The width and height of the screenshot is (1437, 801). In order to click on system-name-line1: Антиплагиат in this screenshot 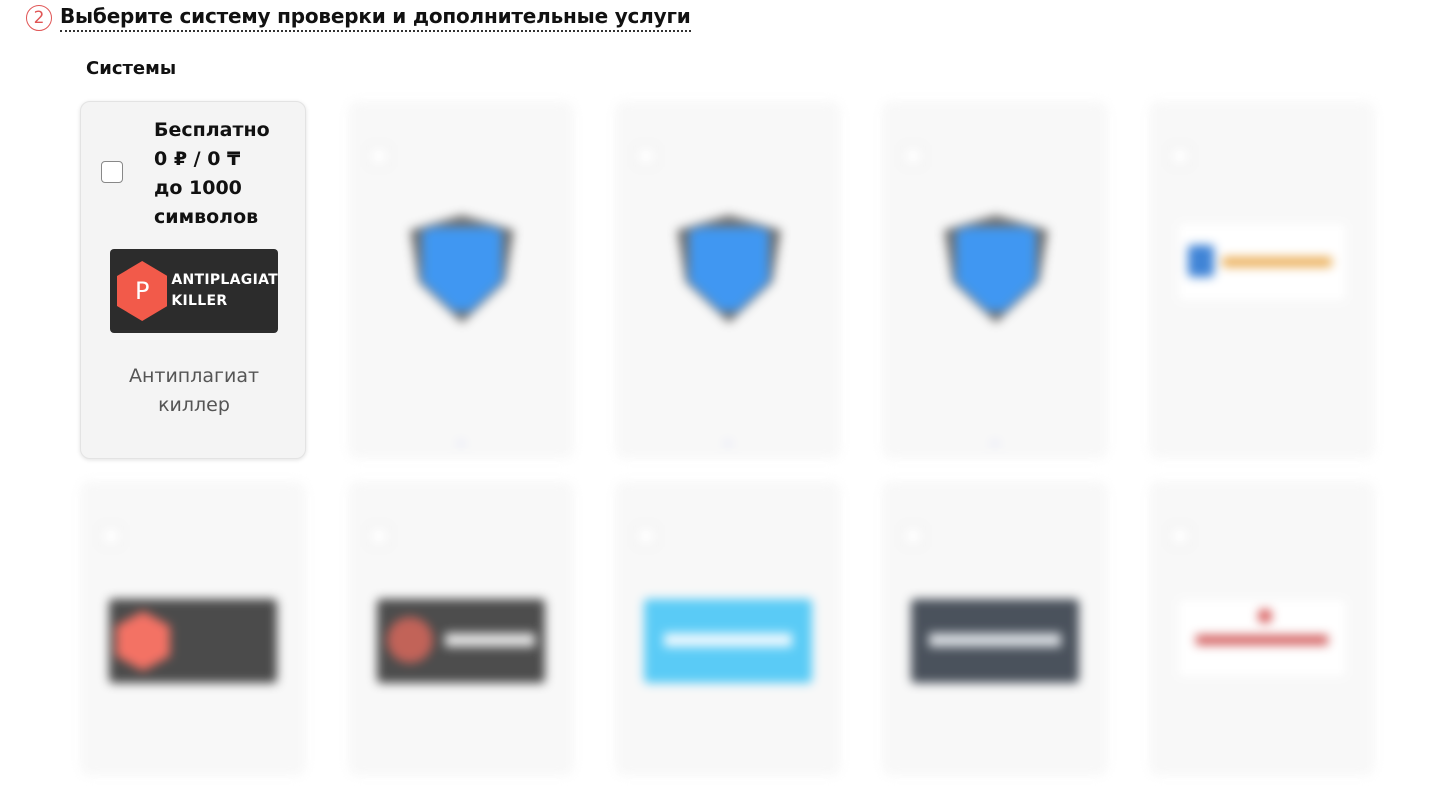, I will do `click(194, 376)`.